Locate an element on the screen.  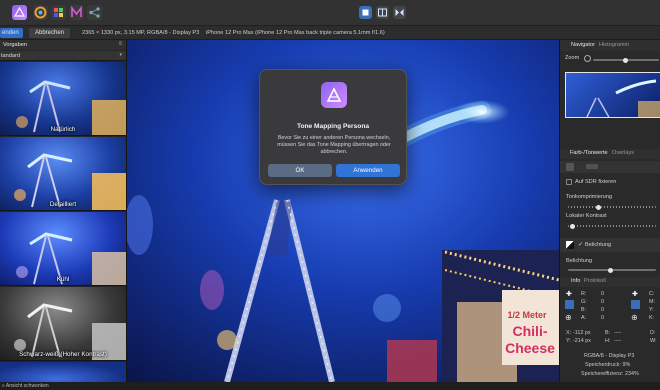
zoom-slider is located at coordinates (626, 60).